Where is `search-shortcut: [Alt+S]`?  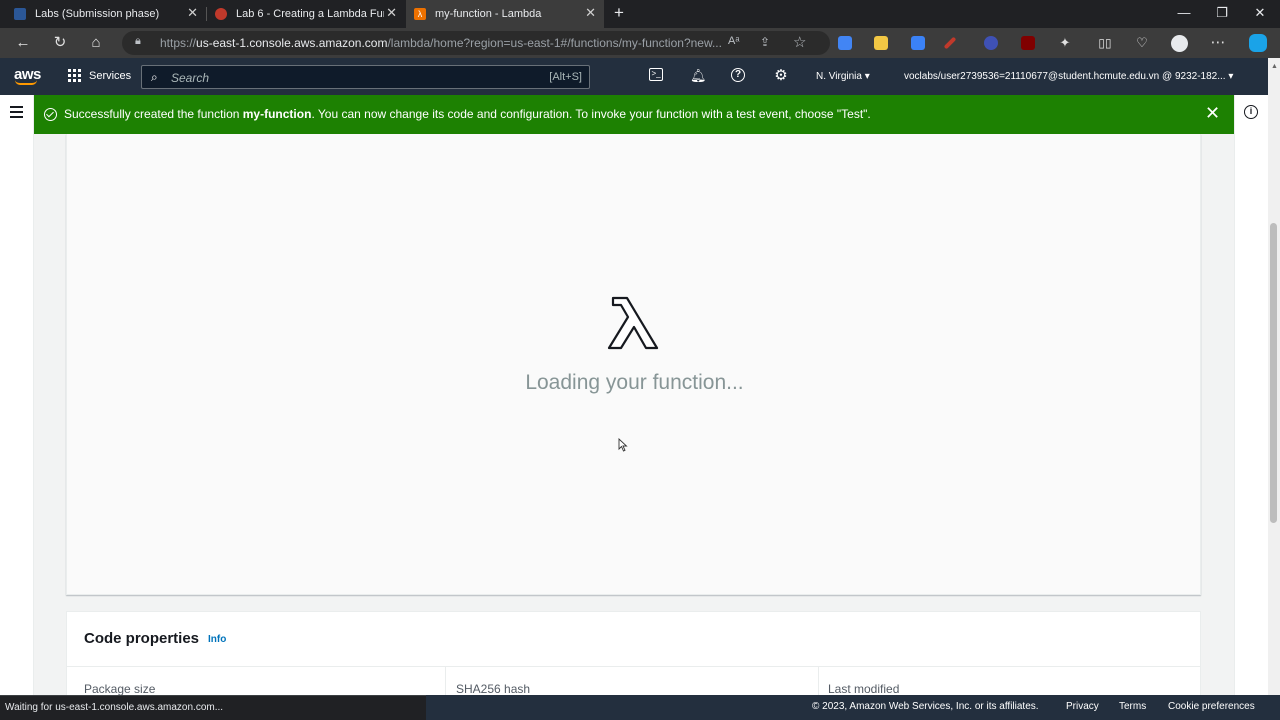
search-shortcut: [Alt+S] is located at coordinates (565, 77).